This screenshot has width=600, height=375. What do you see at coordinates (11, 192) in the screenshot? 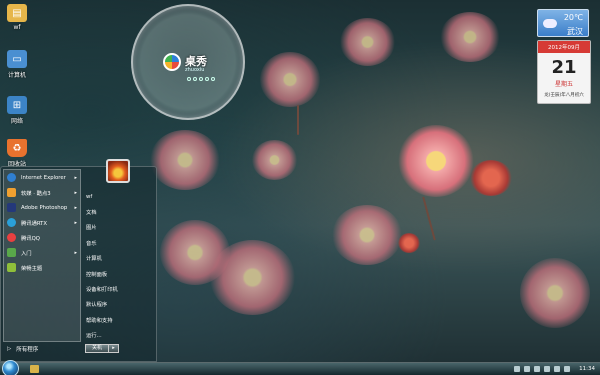
I see `kudian-icon` at bounding box center [11, 192].